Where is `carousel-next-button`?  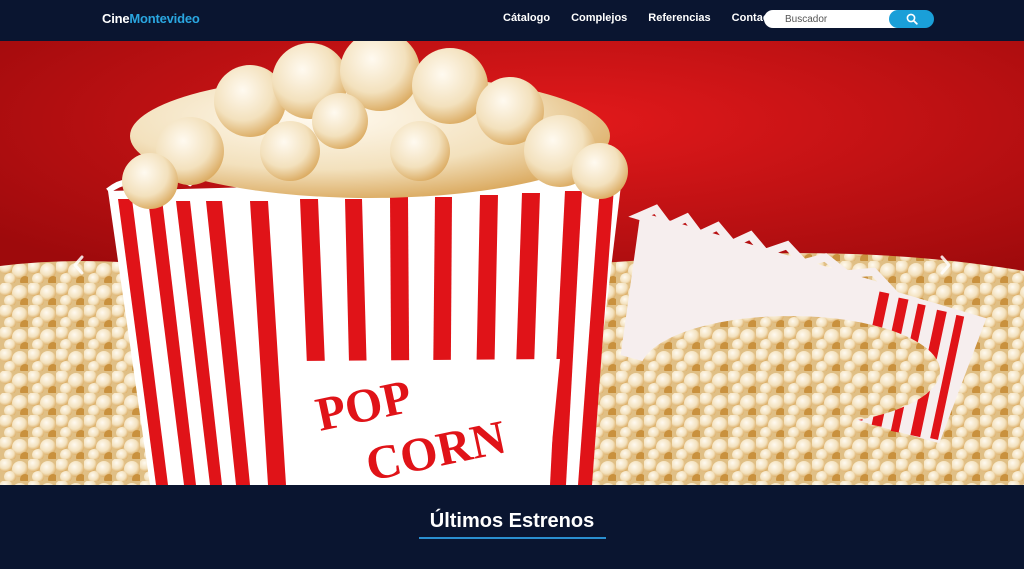
carousel-next-button is located at coordinates (945, 265).